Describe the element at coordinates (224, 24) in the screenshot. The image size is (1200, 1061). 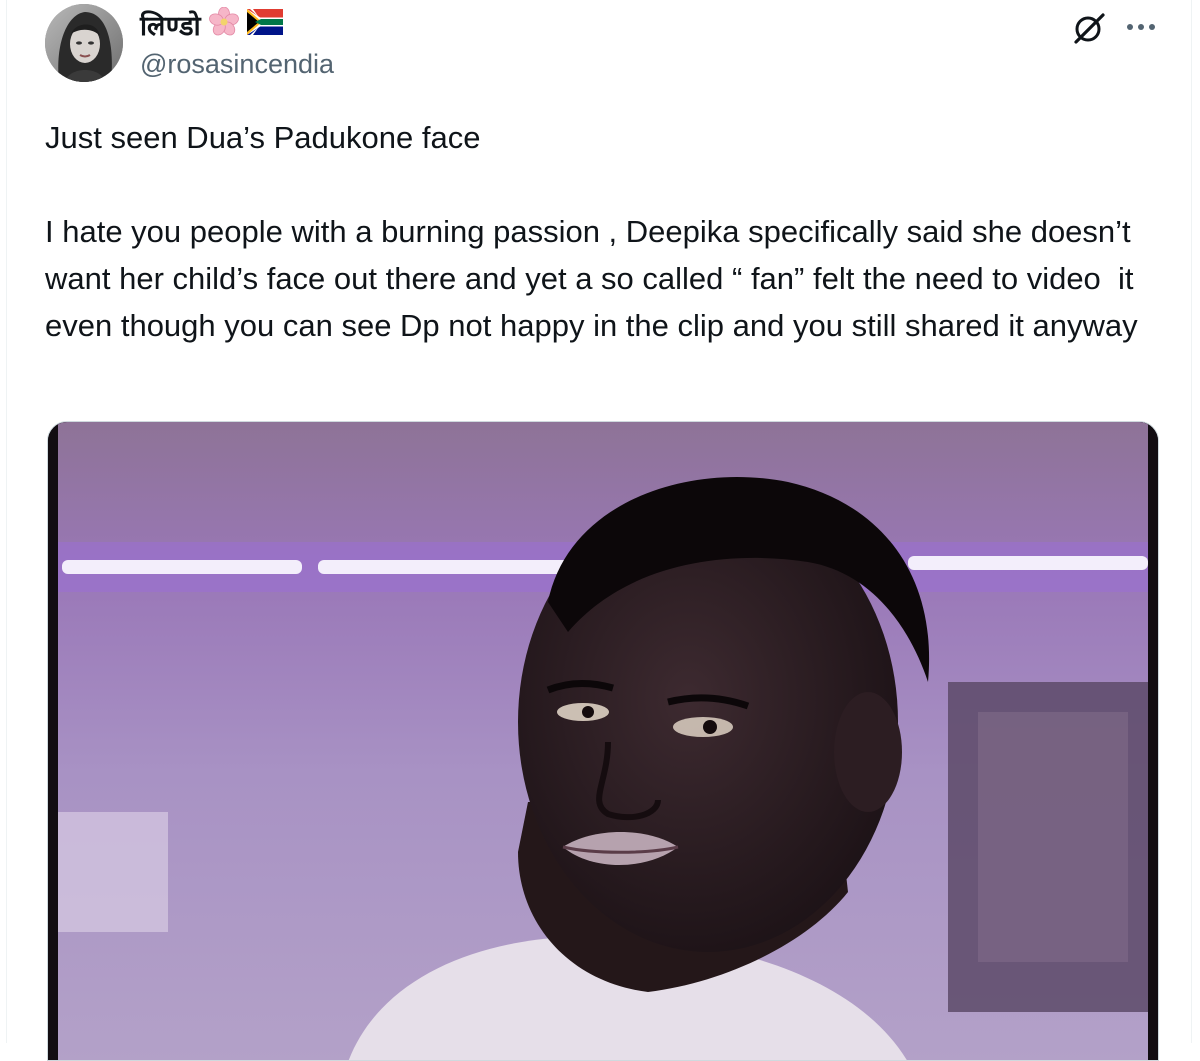
I see `flower-emoji` at that location.